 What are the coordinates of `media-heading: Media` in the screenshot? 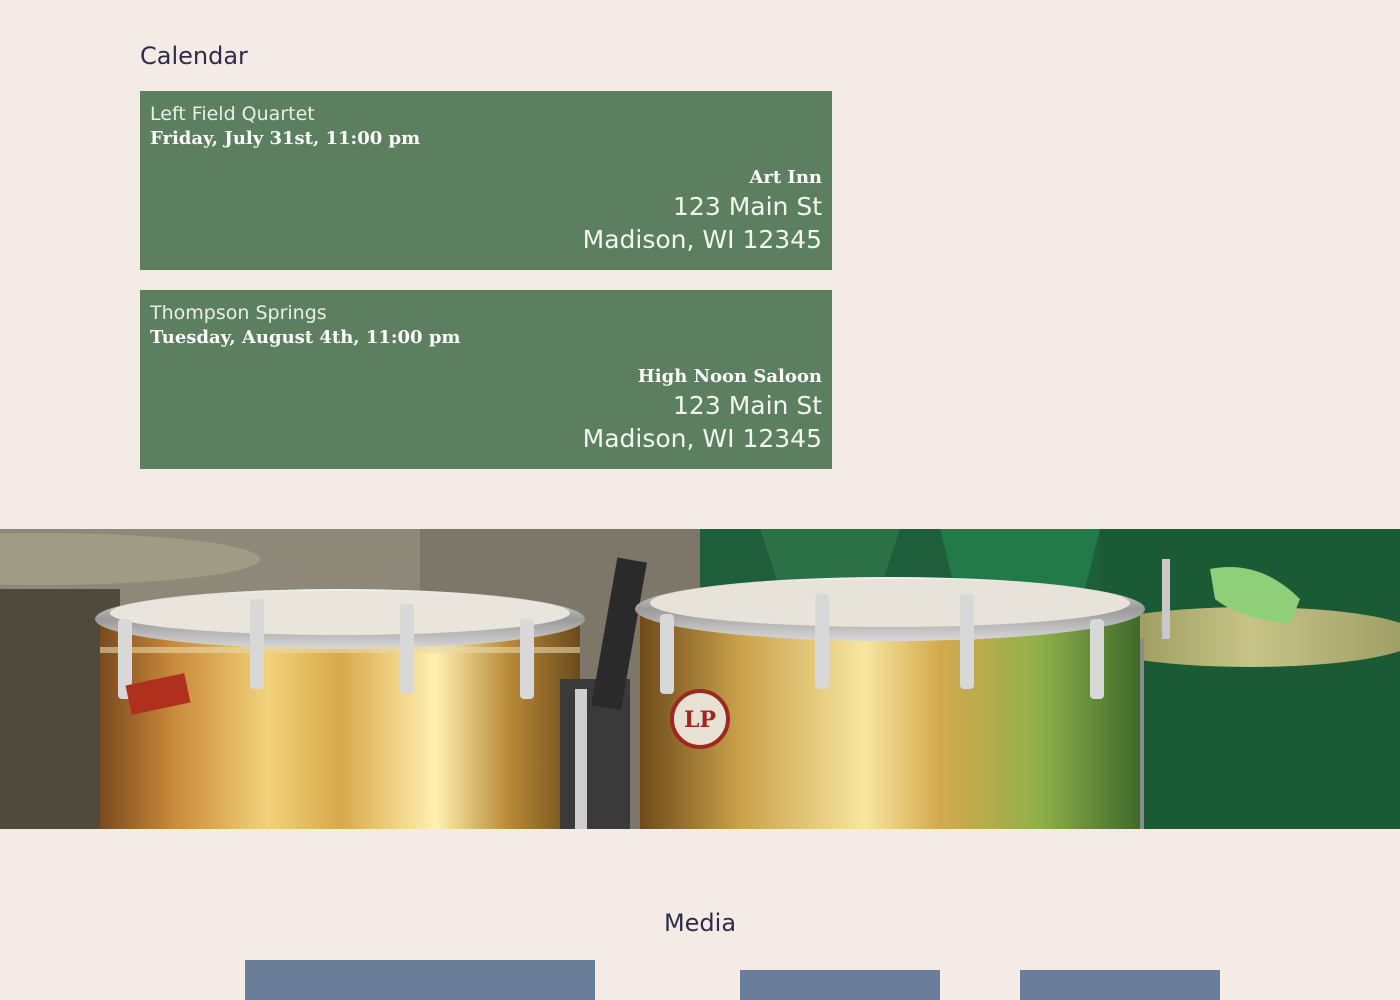 It's located at (700, 923).